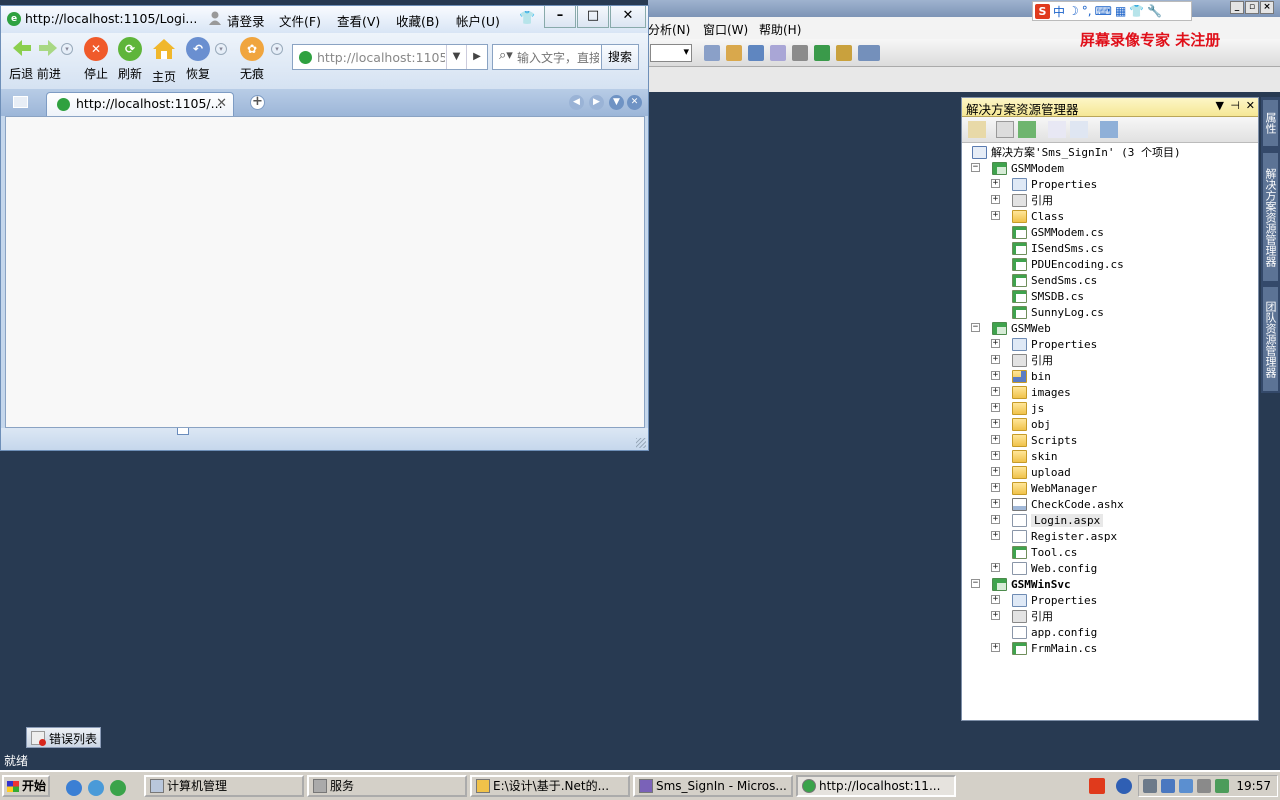 The image size is (1280, 800). What do you see at coordinates (1112, 11) in the screenshot?
I see `ime-toolbar: S 中 ☽ °, ⌨ ▦ 👕 🔧` at bounding box center [1112, 11].